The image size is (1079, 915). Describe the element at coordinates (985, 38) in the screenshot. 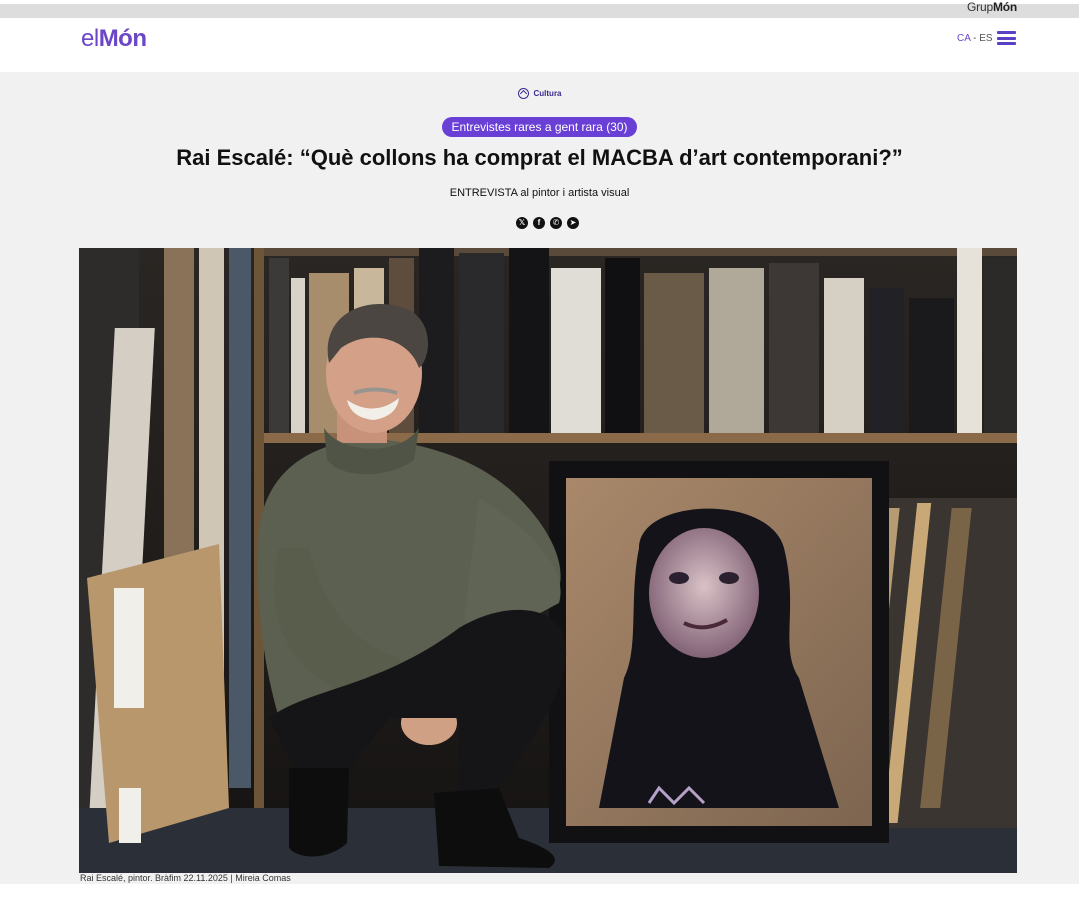

I see `lang-es-link: ES` at that location.